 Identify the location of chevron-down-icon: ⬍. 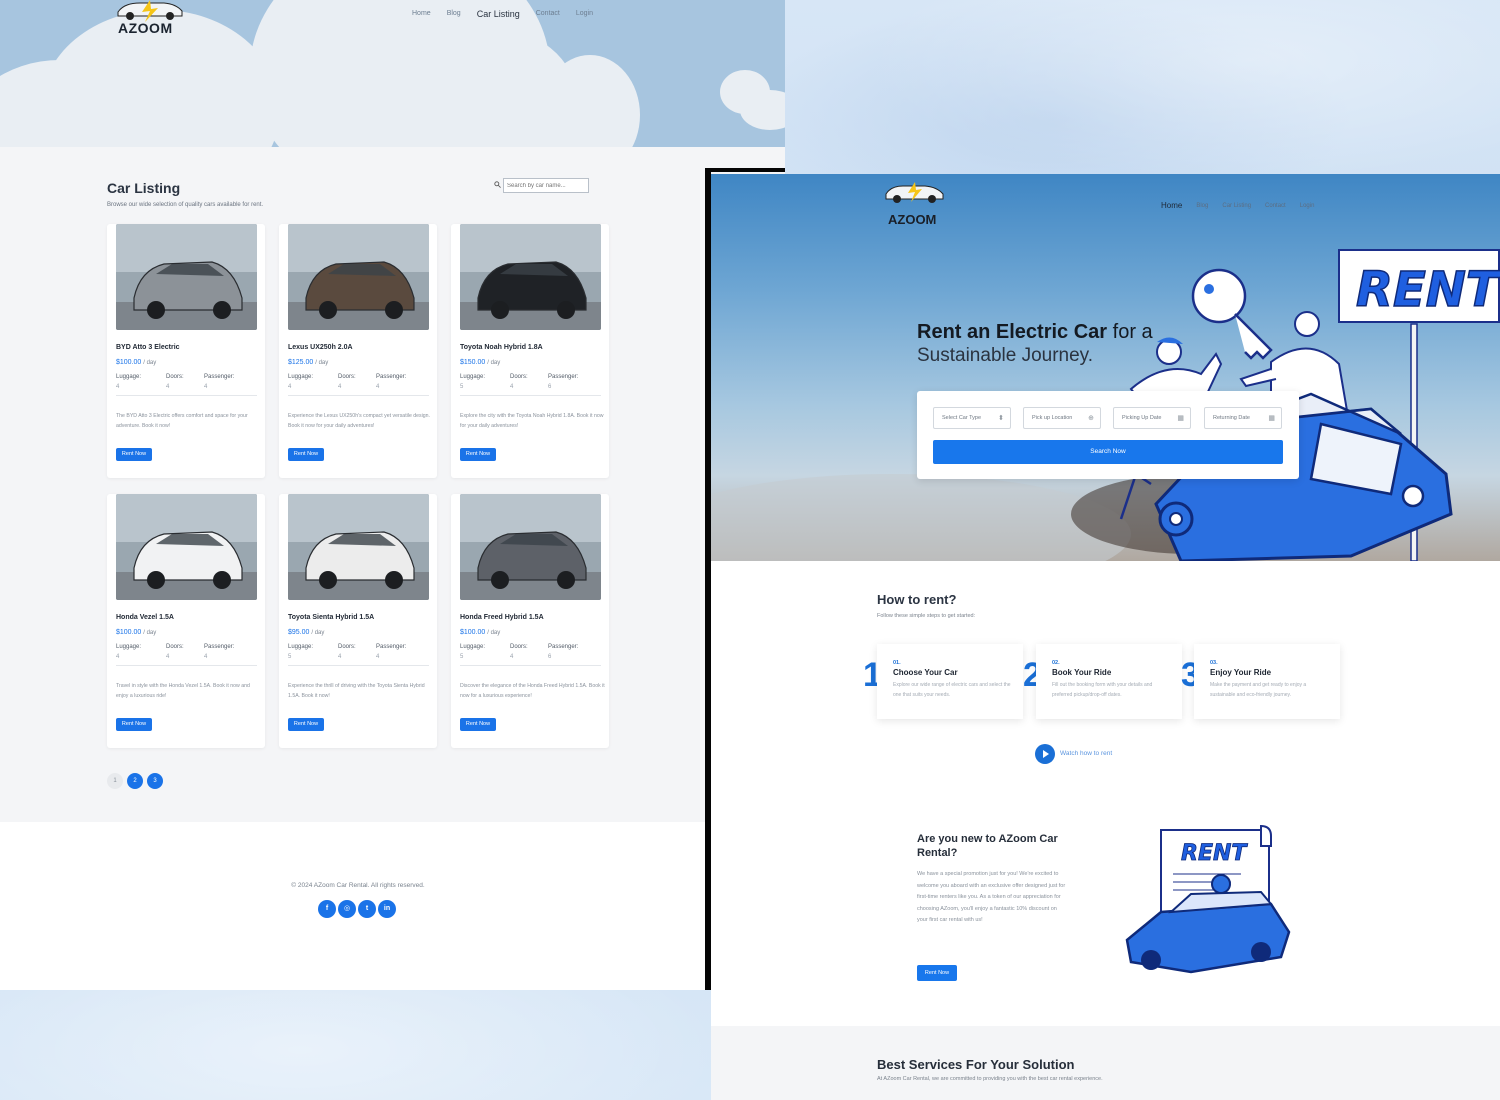
(1001, 418).